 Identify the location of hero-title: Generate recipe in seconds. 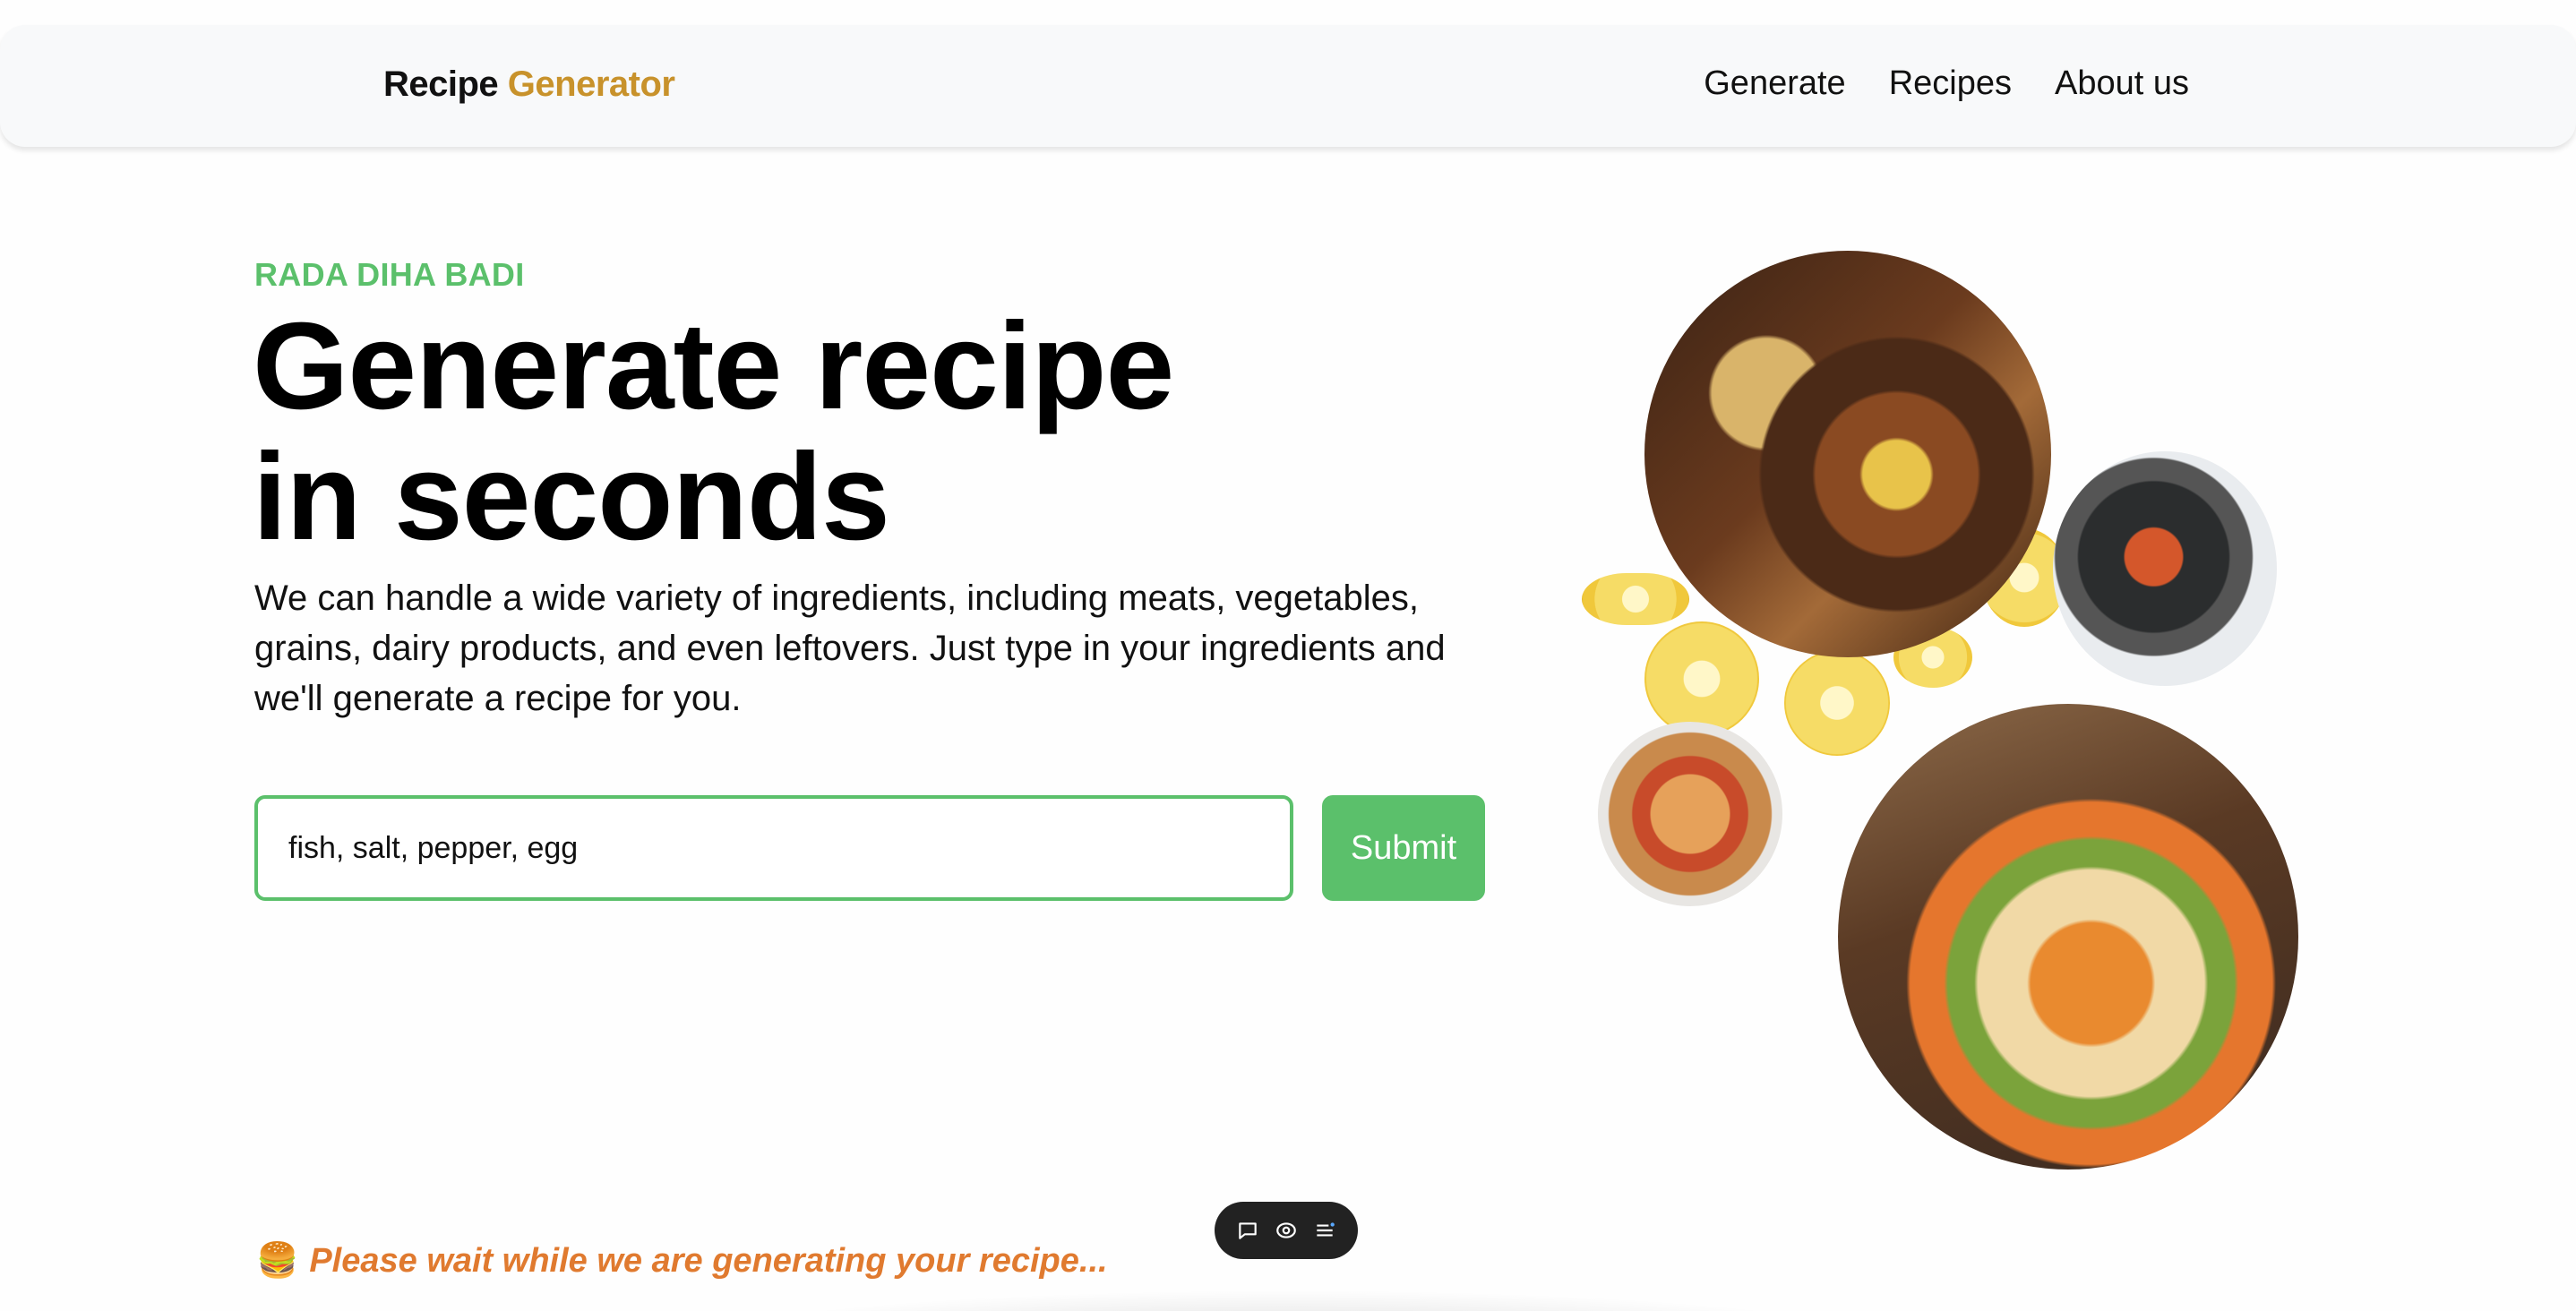
(835, 431).